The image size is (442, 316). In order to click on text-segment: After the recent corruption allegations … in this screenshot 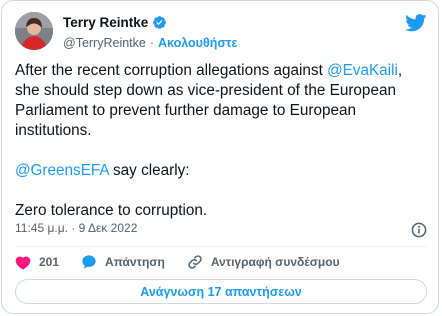, I will do `click(171, 70)`.